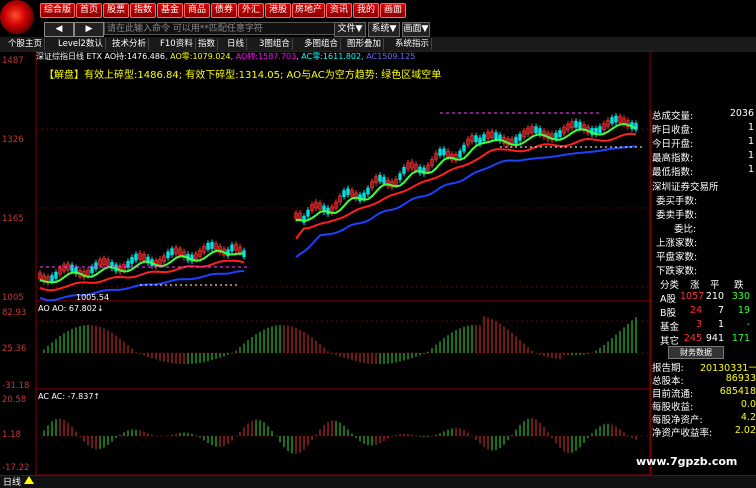 This screenshot has width=756, height=488. What do you see at coordinates (748, 324) in the screenshot?
I see `down-count: -` at bounding box center [748, 324].